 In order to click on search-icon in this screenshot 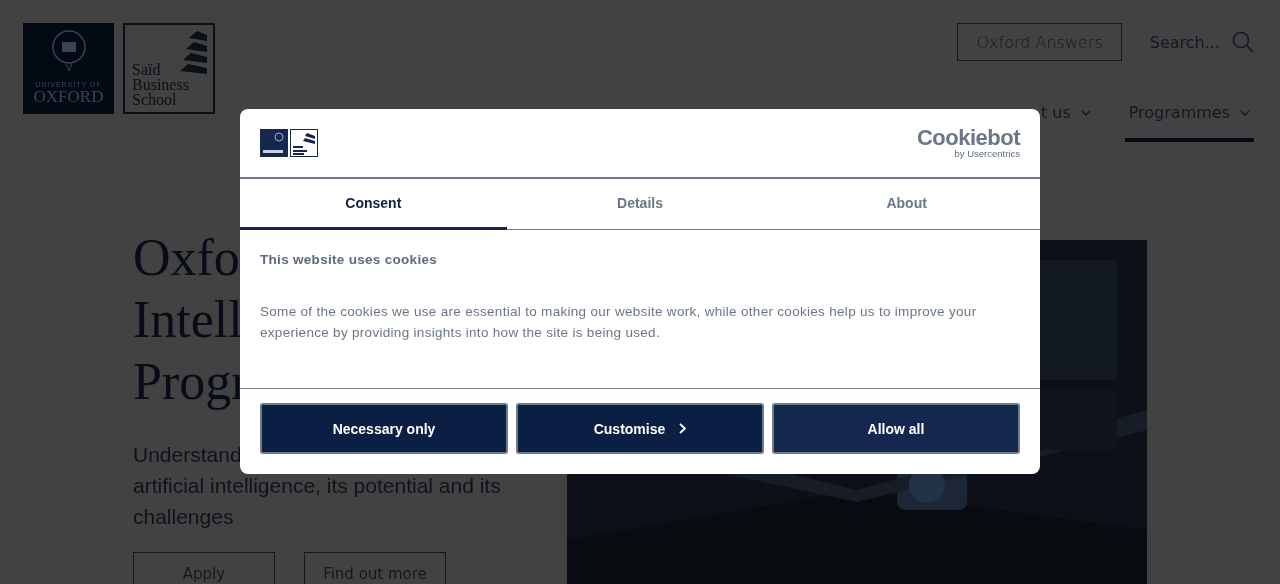, I will do `click(1243, 42)`.